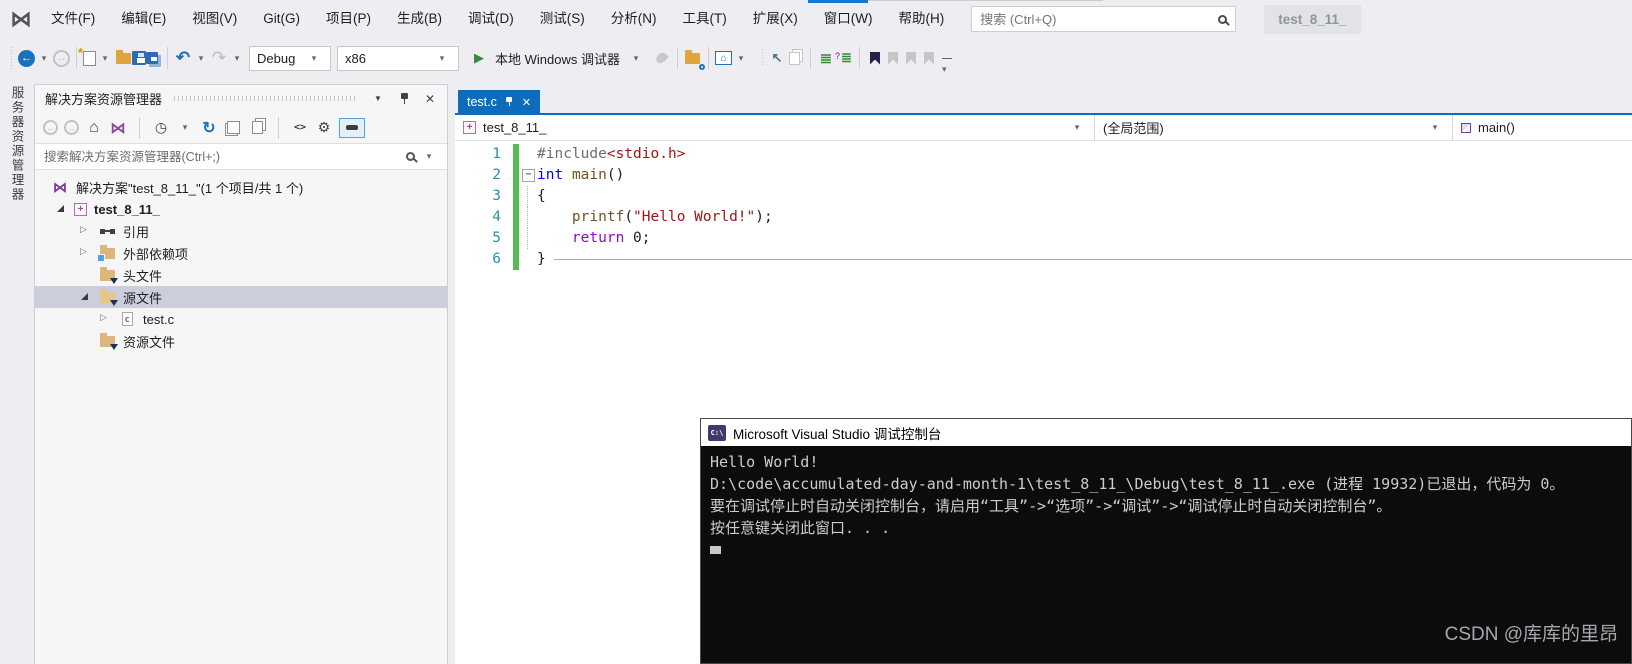 The width and height of the screenshot is (1632, 664). Describe the element at coordinates (662, 58) in the screenshot. I see `hot-reload-icon` at that location.